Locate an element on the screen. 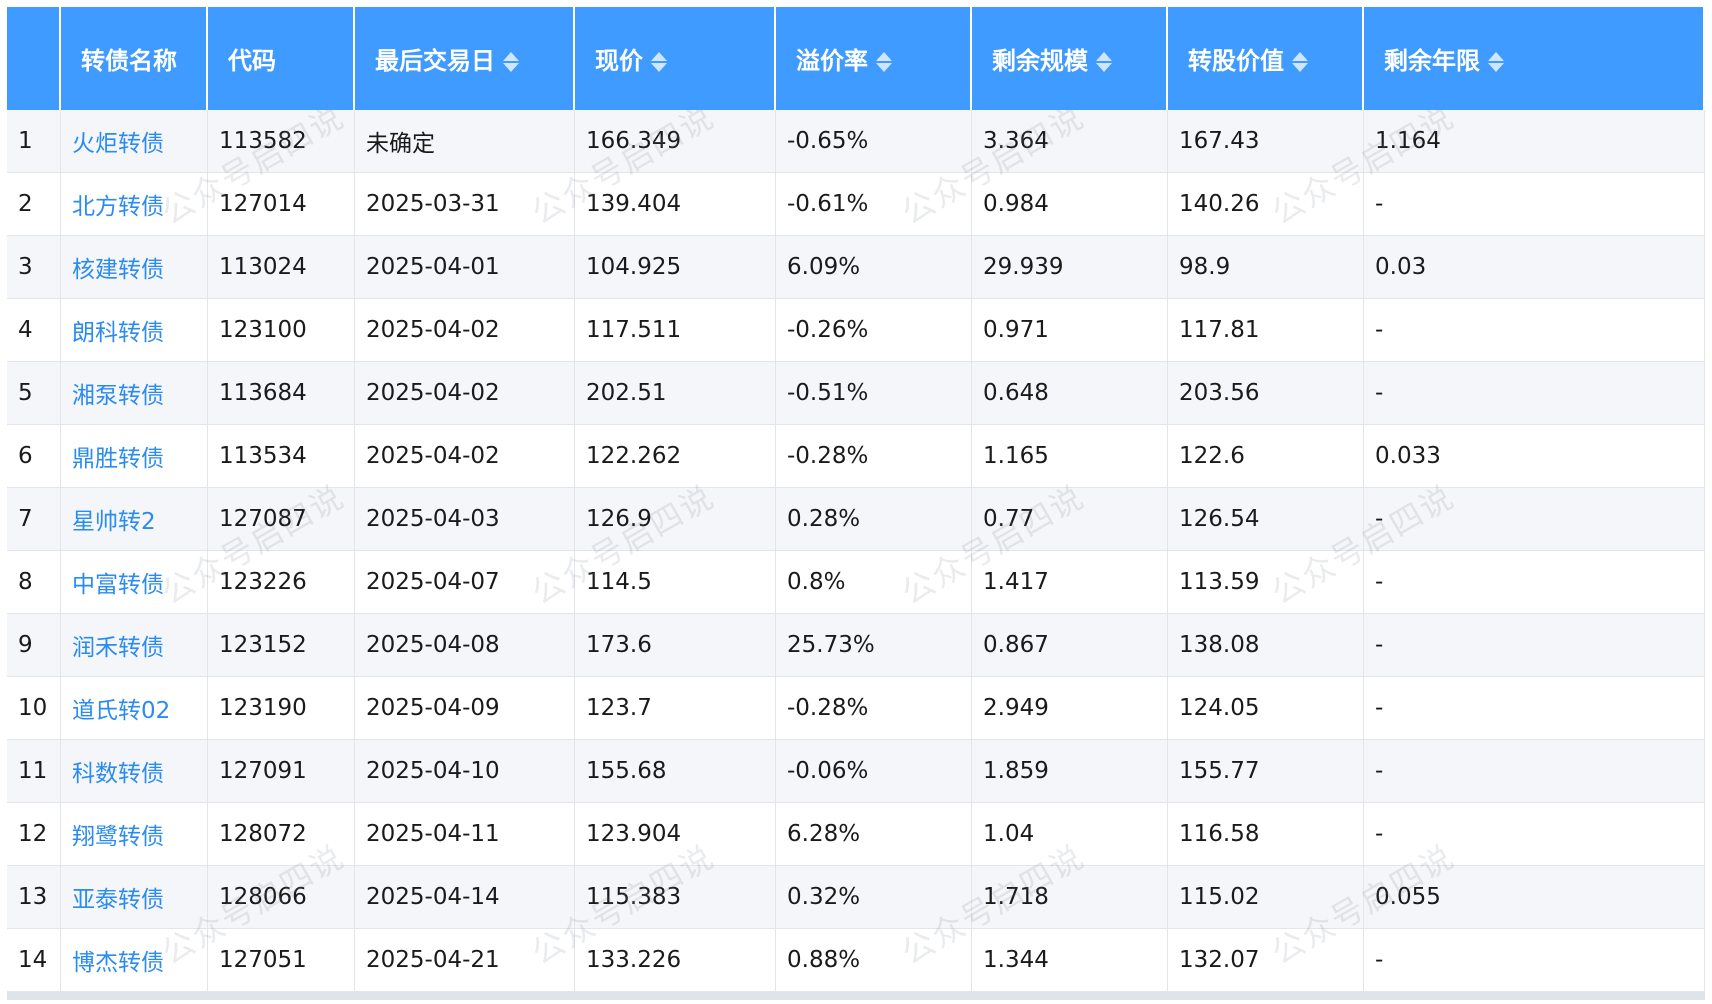 The image size is (1712, 1004). row-index: 13 is located at coordinates (34, 897).